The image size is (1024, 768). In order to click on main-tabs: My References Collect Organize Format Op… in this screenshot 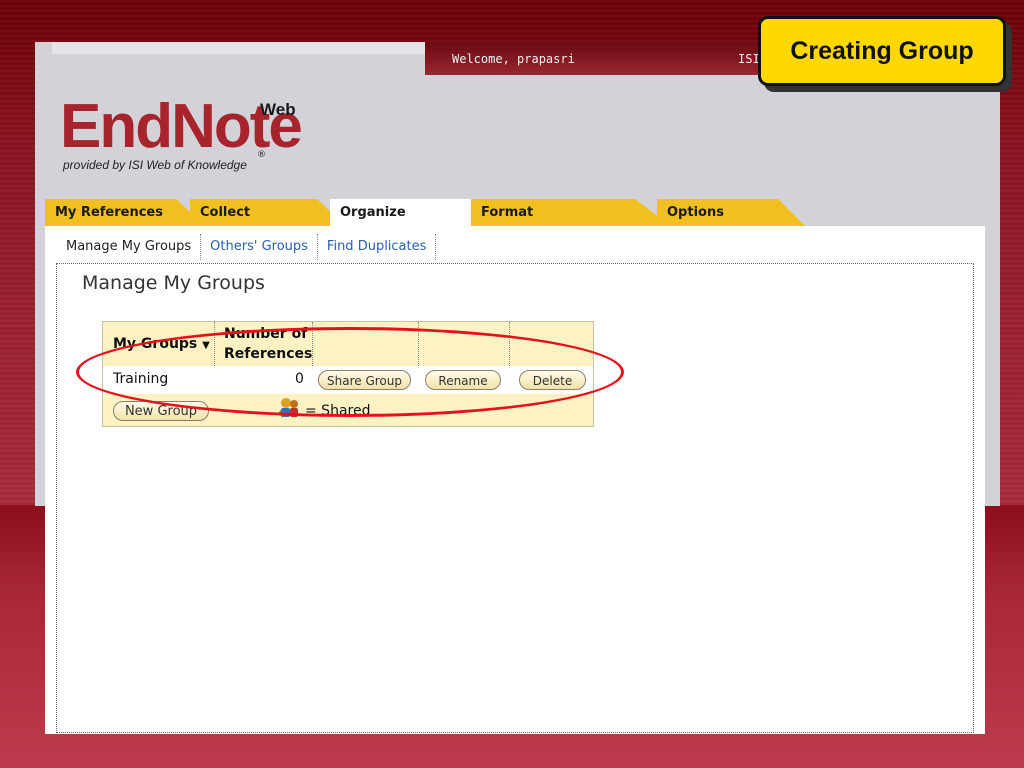, I will do `click(425, 212)`.